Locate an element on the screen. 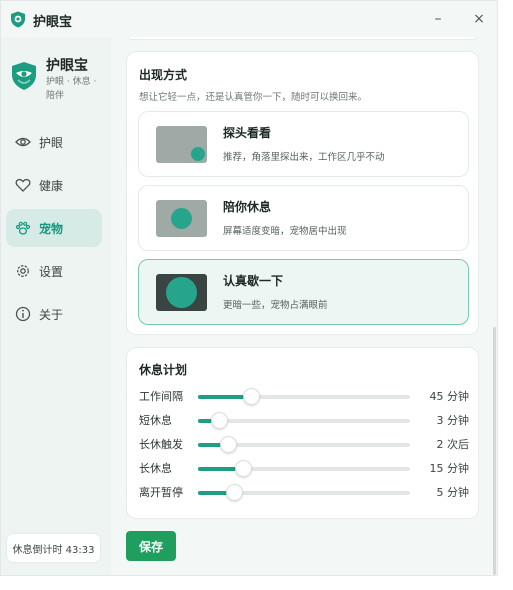  sidebar-item-health: 健康 is located at coordinates (54, 185).